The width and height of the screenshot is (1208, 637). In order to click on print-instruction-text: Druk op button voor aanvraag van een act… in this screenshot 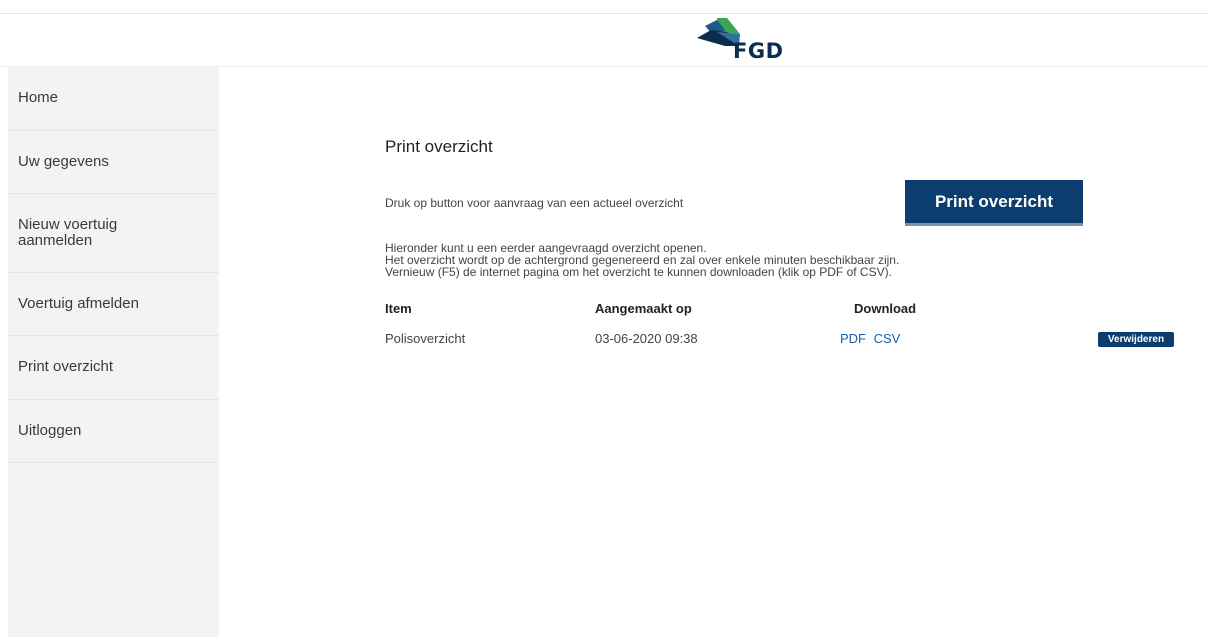, I will do `click(534, 203)`.